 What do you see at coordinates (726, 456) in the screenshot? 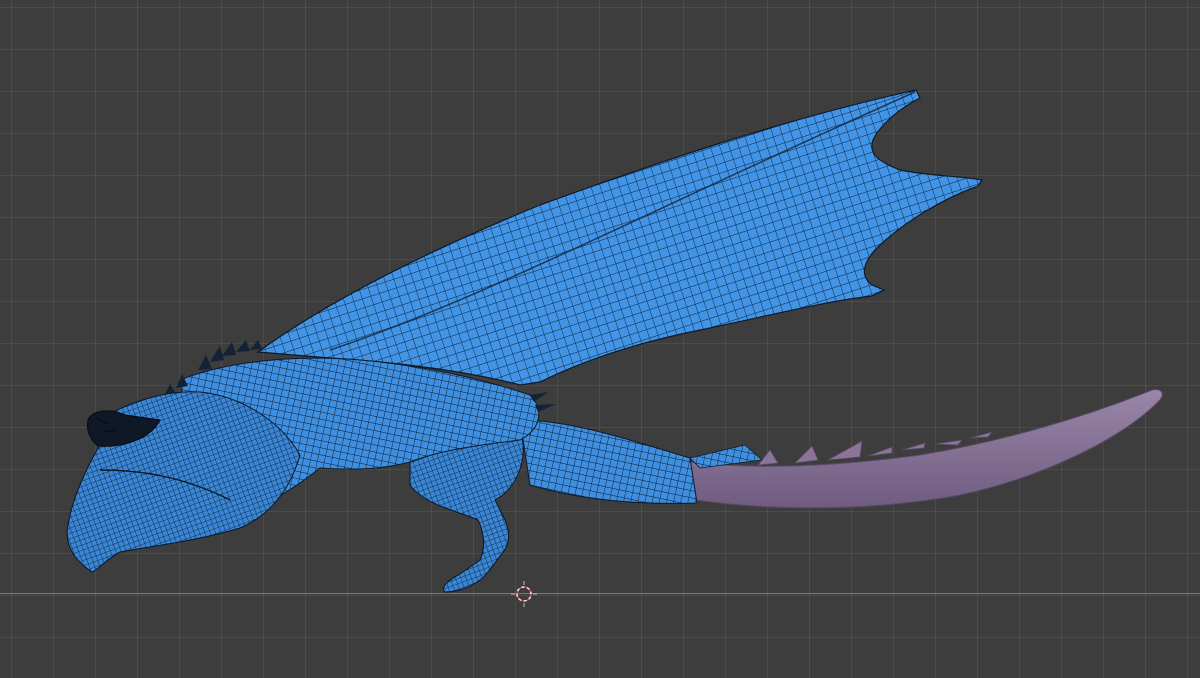
I see `tail-base-spike` at bounding box center [726, 456].